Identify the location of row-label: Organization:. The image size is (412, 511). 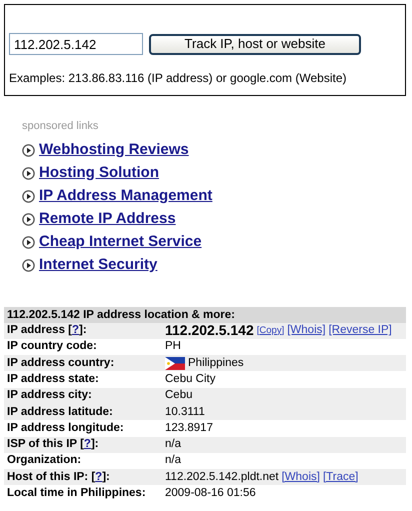
(44, 460).